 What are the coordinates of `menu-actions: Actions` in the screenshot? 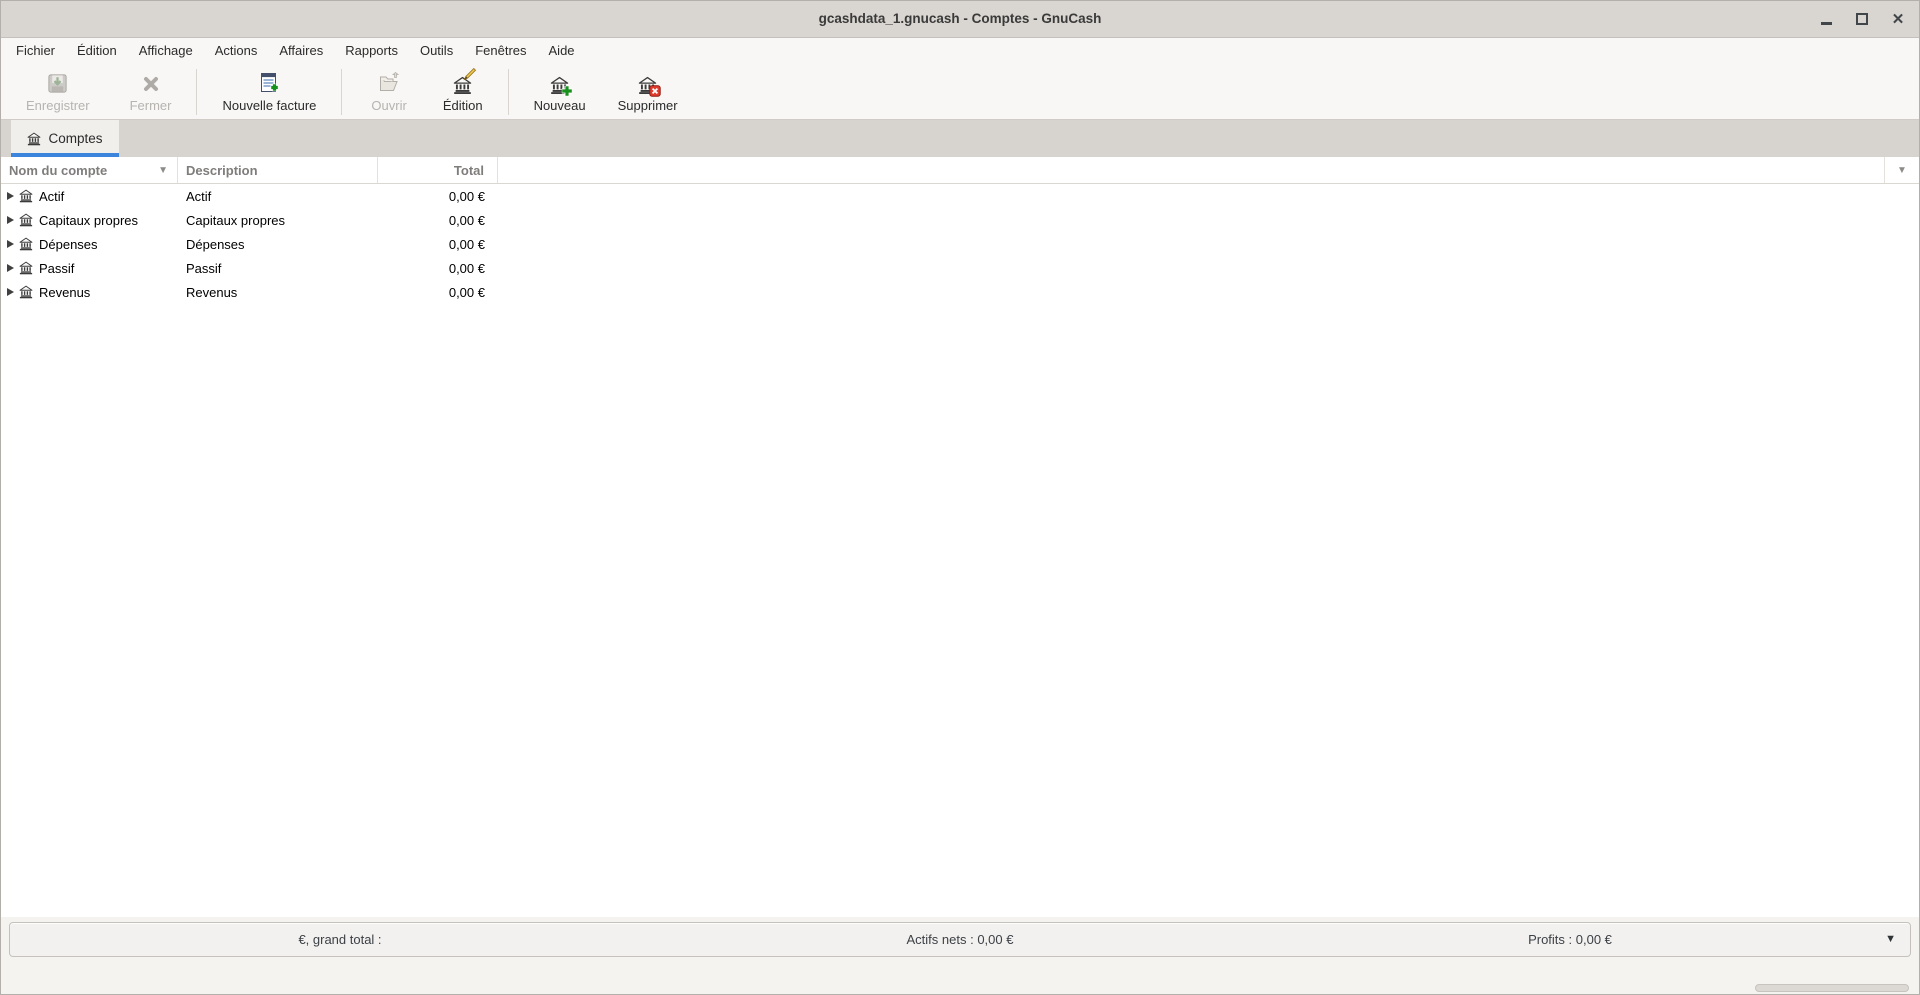 It's located at (236, 51).